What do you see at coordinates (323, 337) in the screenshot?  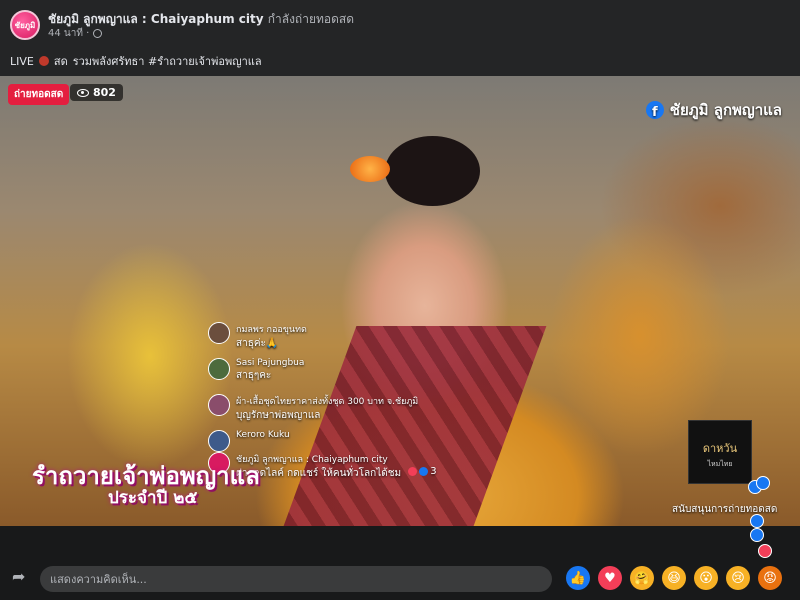 I see `comment-item: กมลพร กออขุนทด สาธุค่ะ🙏` at bounding box center [323, 337].